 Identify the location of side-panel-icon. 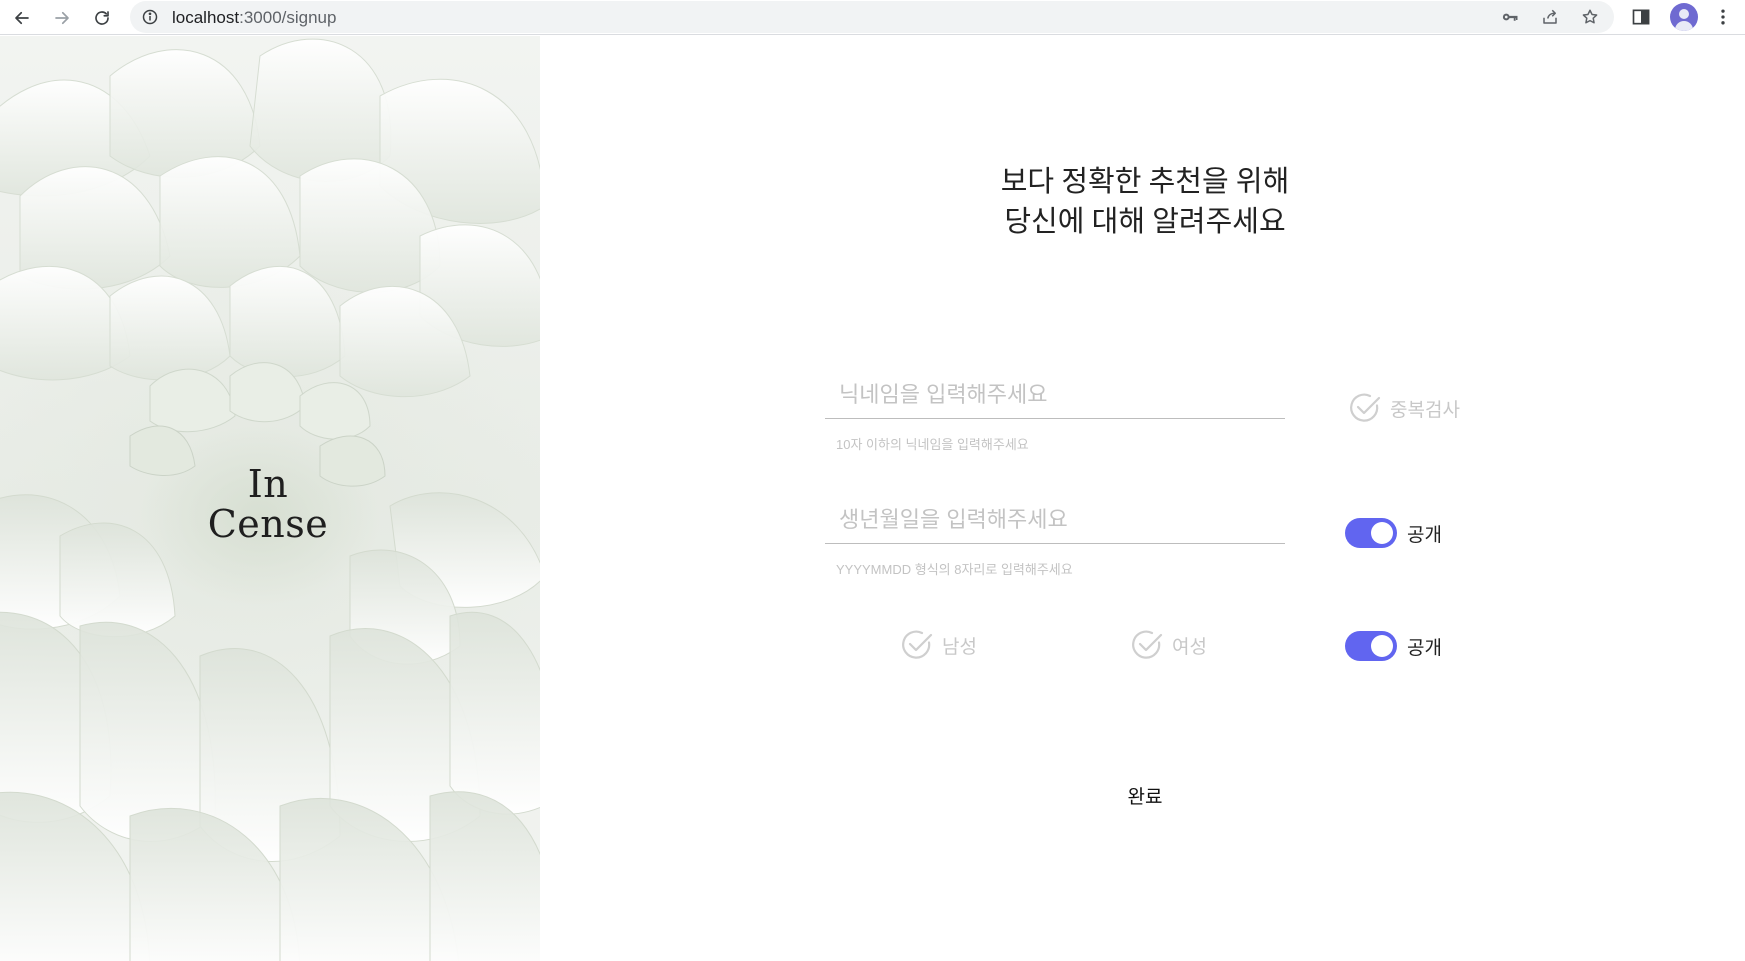
(1641, 17).